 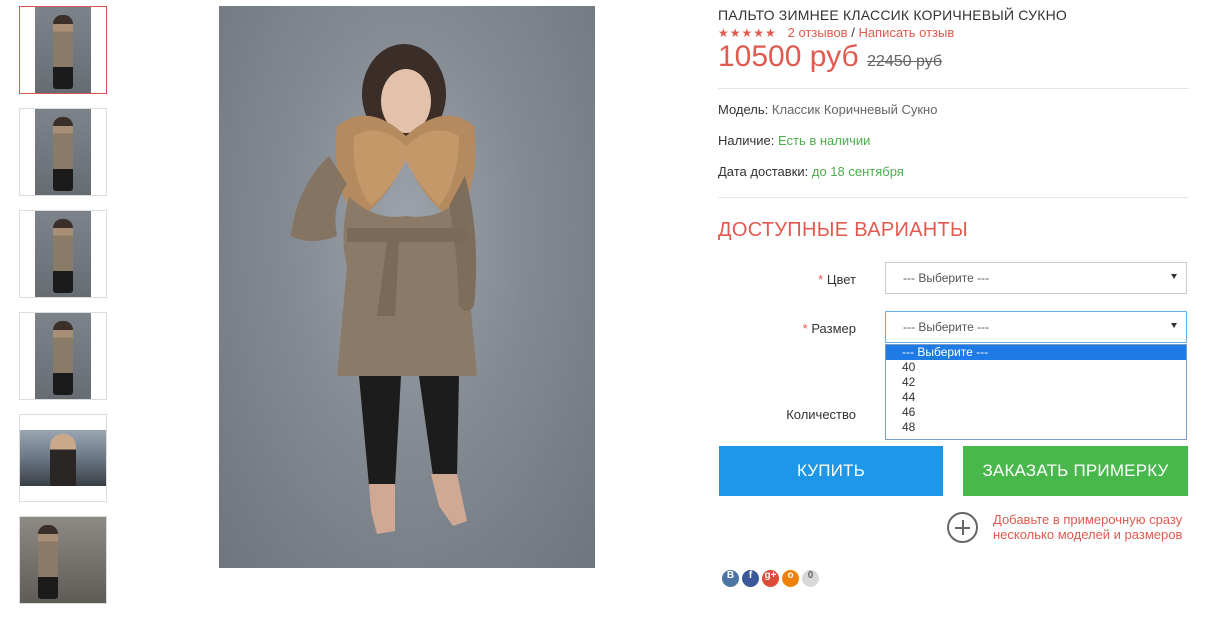 I want to click on size-option: 48, so click(x=1036, y=427).